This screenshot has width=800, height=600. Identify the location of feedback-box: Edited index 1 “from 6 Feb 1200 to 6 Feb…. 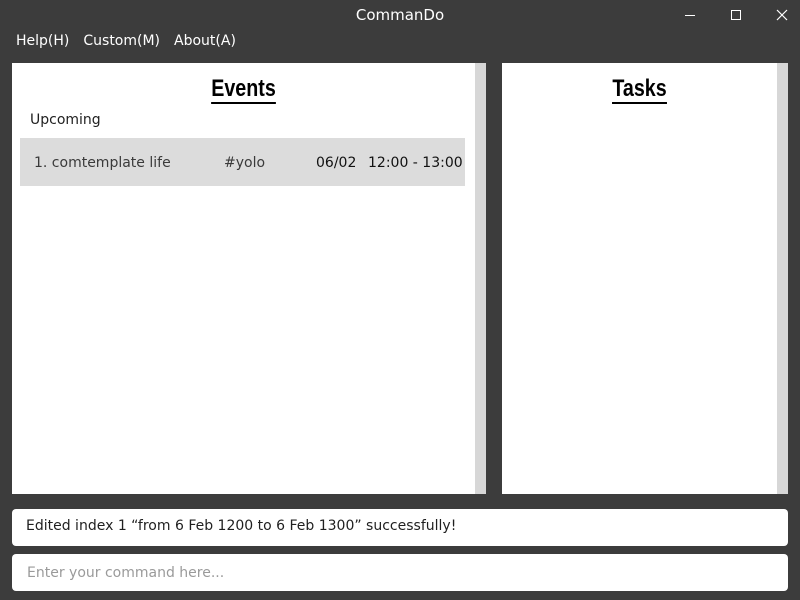
(400, 527).